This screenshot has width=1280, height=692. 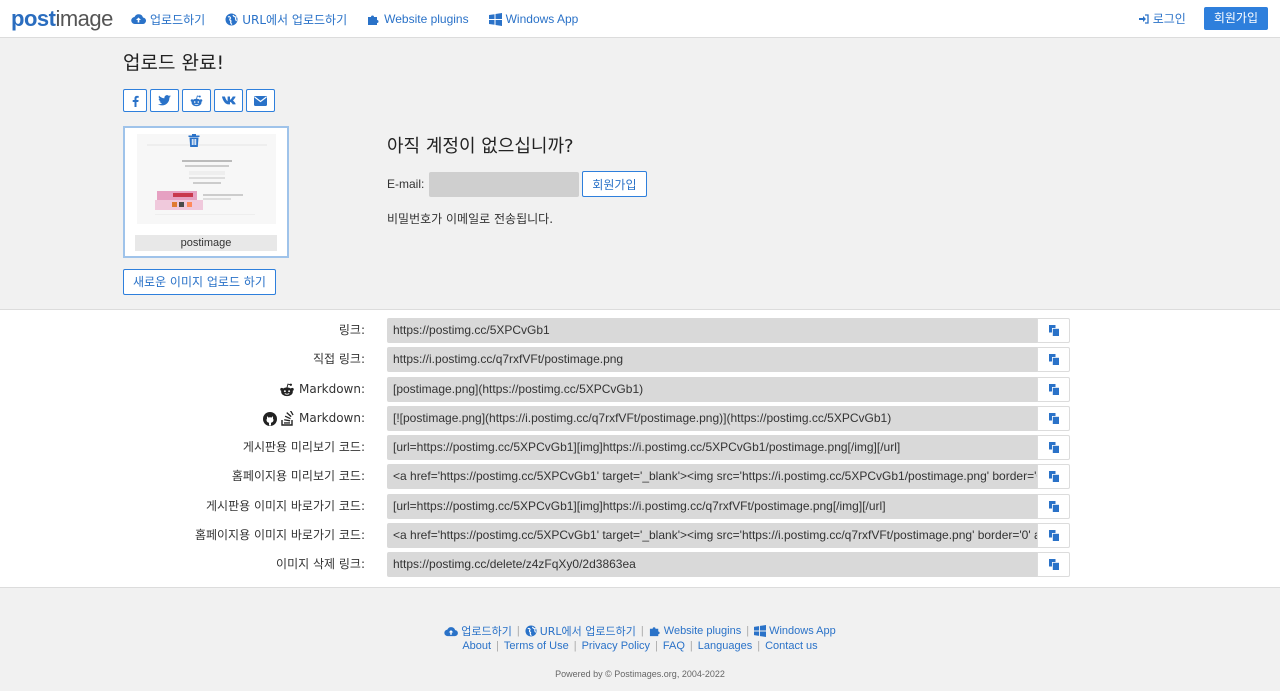 What do you see at coordinates (1235, 18) in the screenshot?
I see `signup-button: 회원가입` at bounding box center [1235, 18].